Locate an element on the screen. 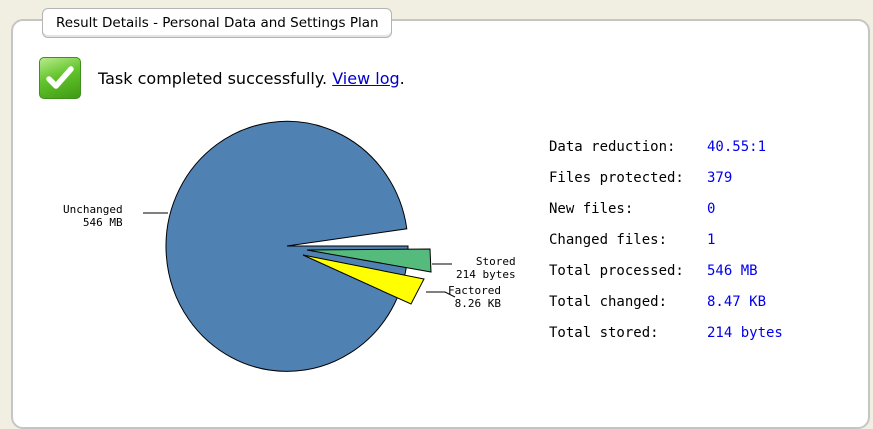 This screenshot has height=429, width=873. stat-value: 1 is located at coordinates (711, 239).